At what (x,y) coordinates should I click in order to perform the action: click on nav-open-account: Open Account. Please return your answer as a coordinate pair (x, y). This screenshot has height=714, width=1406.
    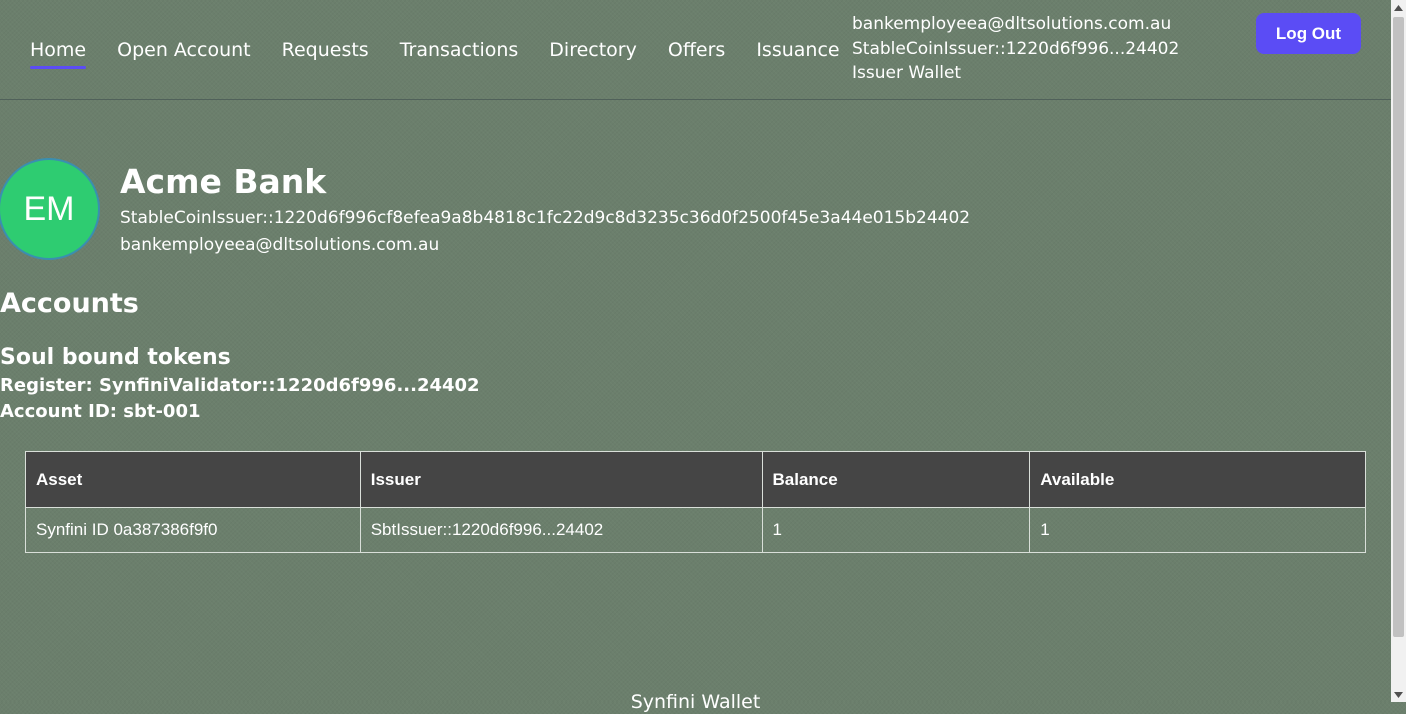
    Looking at the image, I should click on (184, 50).